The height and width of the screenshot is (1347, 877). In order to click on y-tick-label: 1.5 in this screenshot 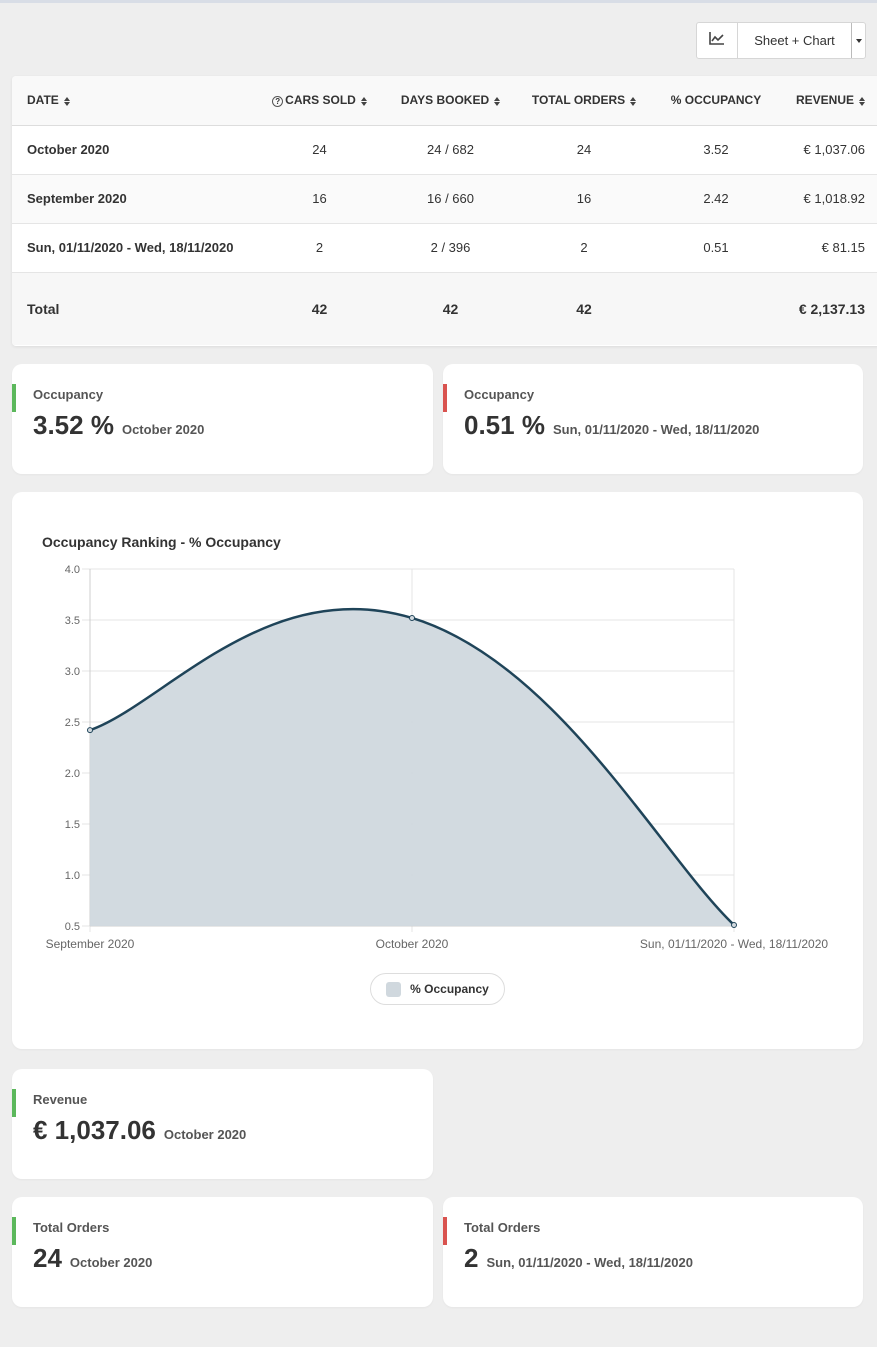, I will do `click(72, 825)`.